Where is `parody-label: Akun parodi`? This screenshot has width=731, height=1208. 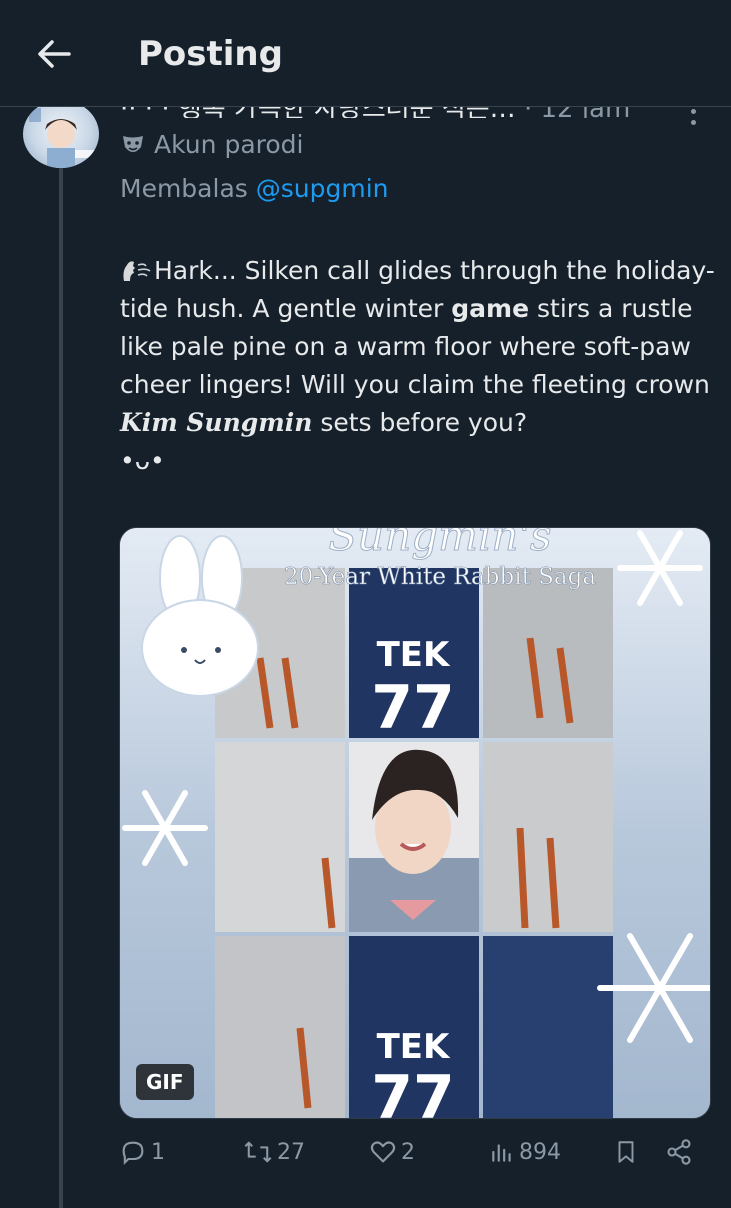 parody-label: Akun parodi is located at coordinates (211, 144).